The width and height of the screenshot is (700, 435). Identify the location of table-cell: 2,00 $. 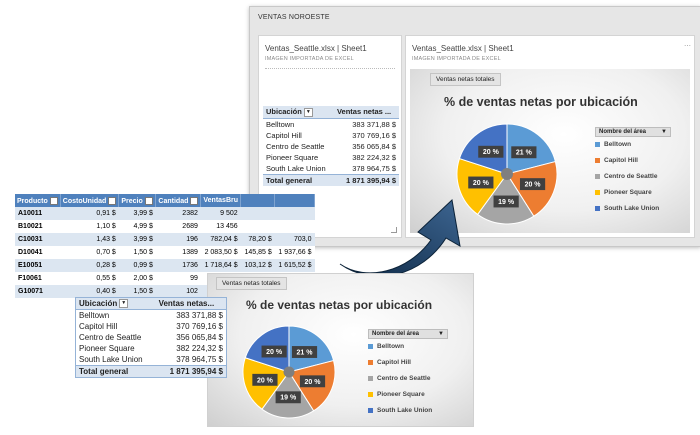
(137, 278).